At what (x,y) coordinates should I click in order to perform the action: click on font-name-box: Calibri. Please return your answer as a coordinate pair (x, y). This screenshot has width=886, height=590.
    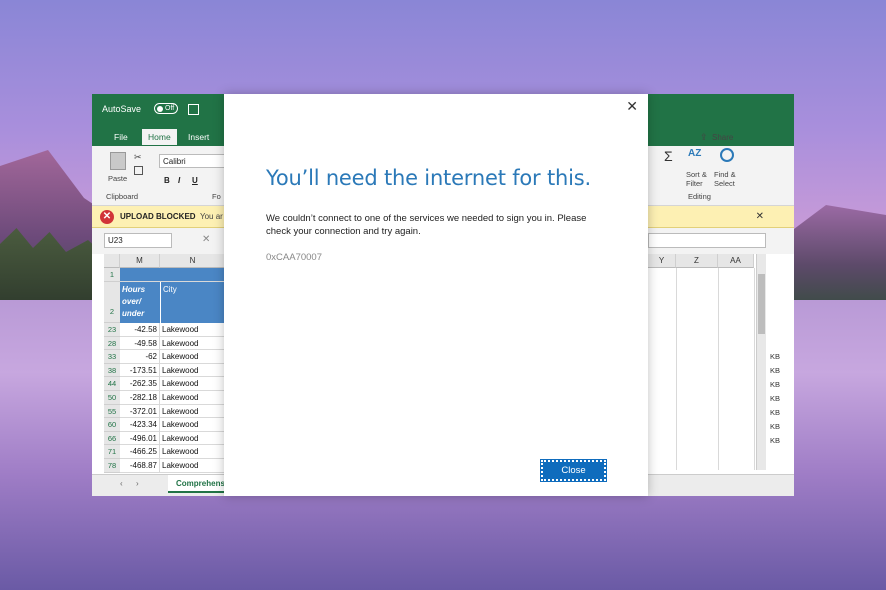
    Looking at the image, I should click on (194, 161).